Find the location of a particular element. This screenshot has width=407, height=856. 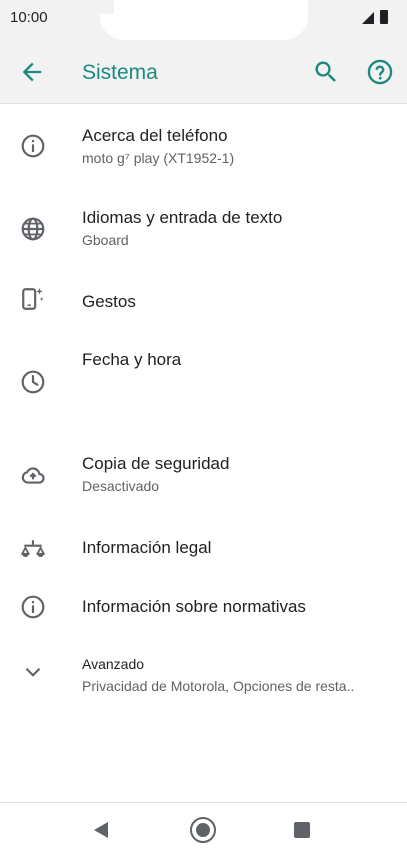

list-item-gestures: Gestos is located at coordinates (203, 301).